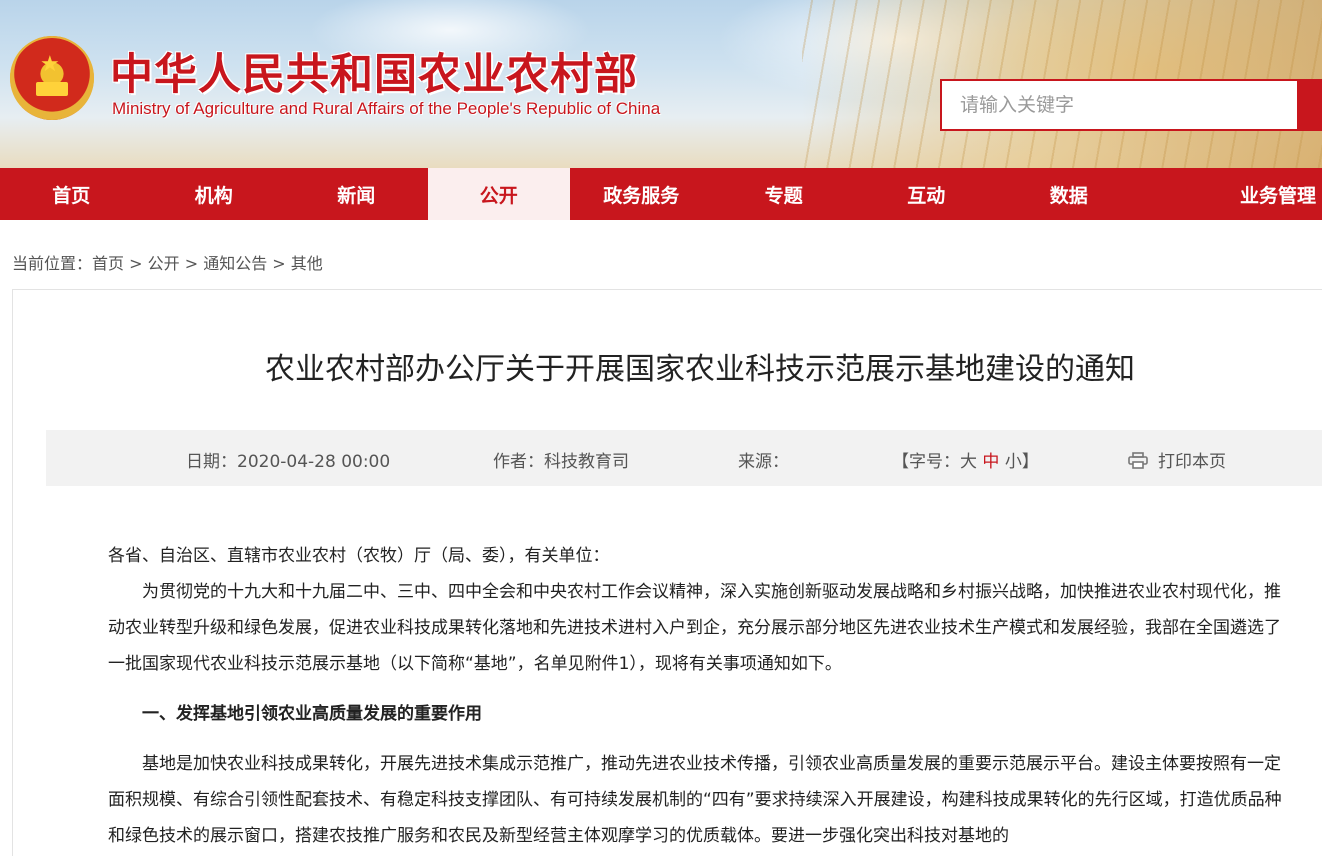  What do you see at coordinates (52, 263) in the screenshot?
I see `breadcrumb-prefix: 当前位置：` at bounding box center [52, 263].